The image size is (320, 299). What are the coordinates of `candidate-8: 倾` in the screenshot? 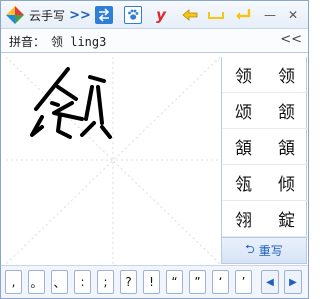 It's located at (286, 183).